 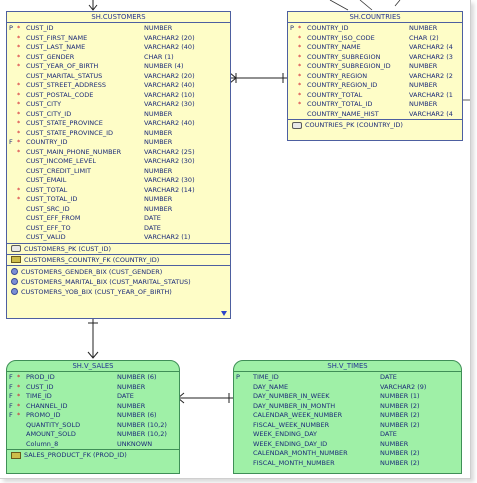 What do you see at coordinates (343, 113) in the screenshot?
I see `column-name: COUNTRY_NAME_HIST` at bounding box center [343, 113].